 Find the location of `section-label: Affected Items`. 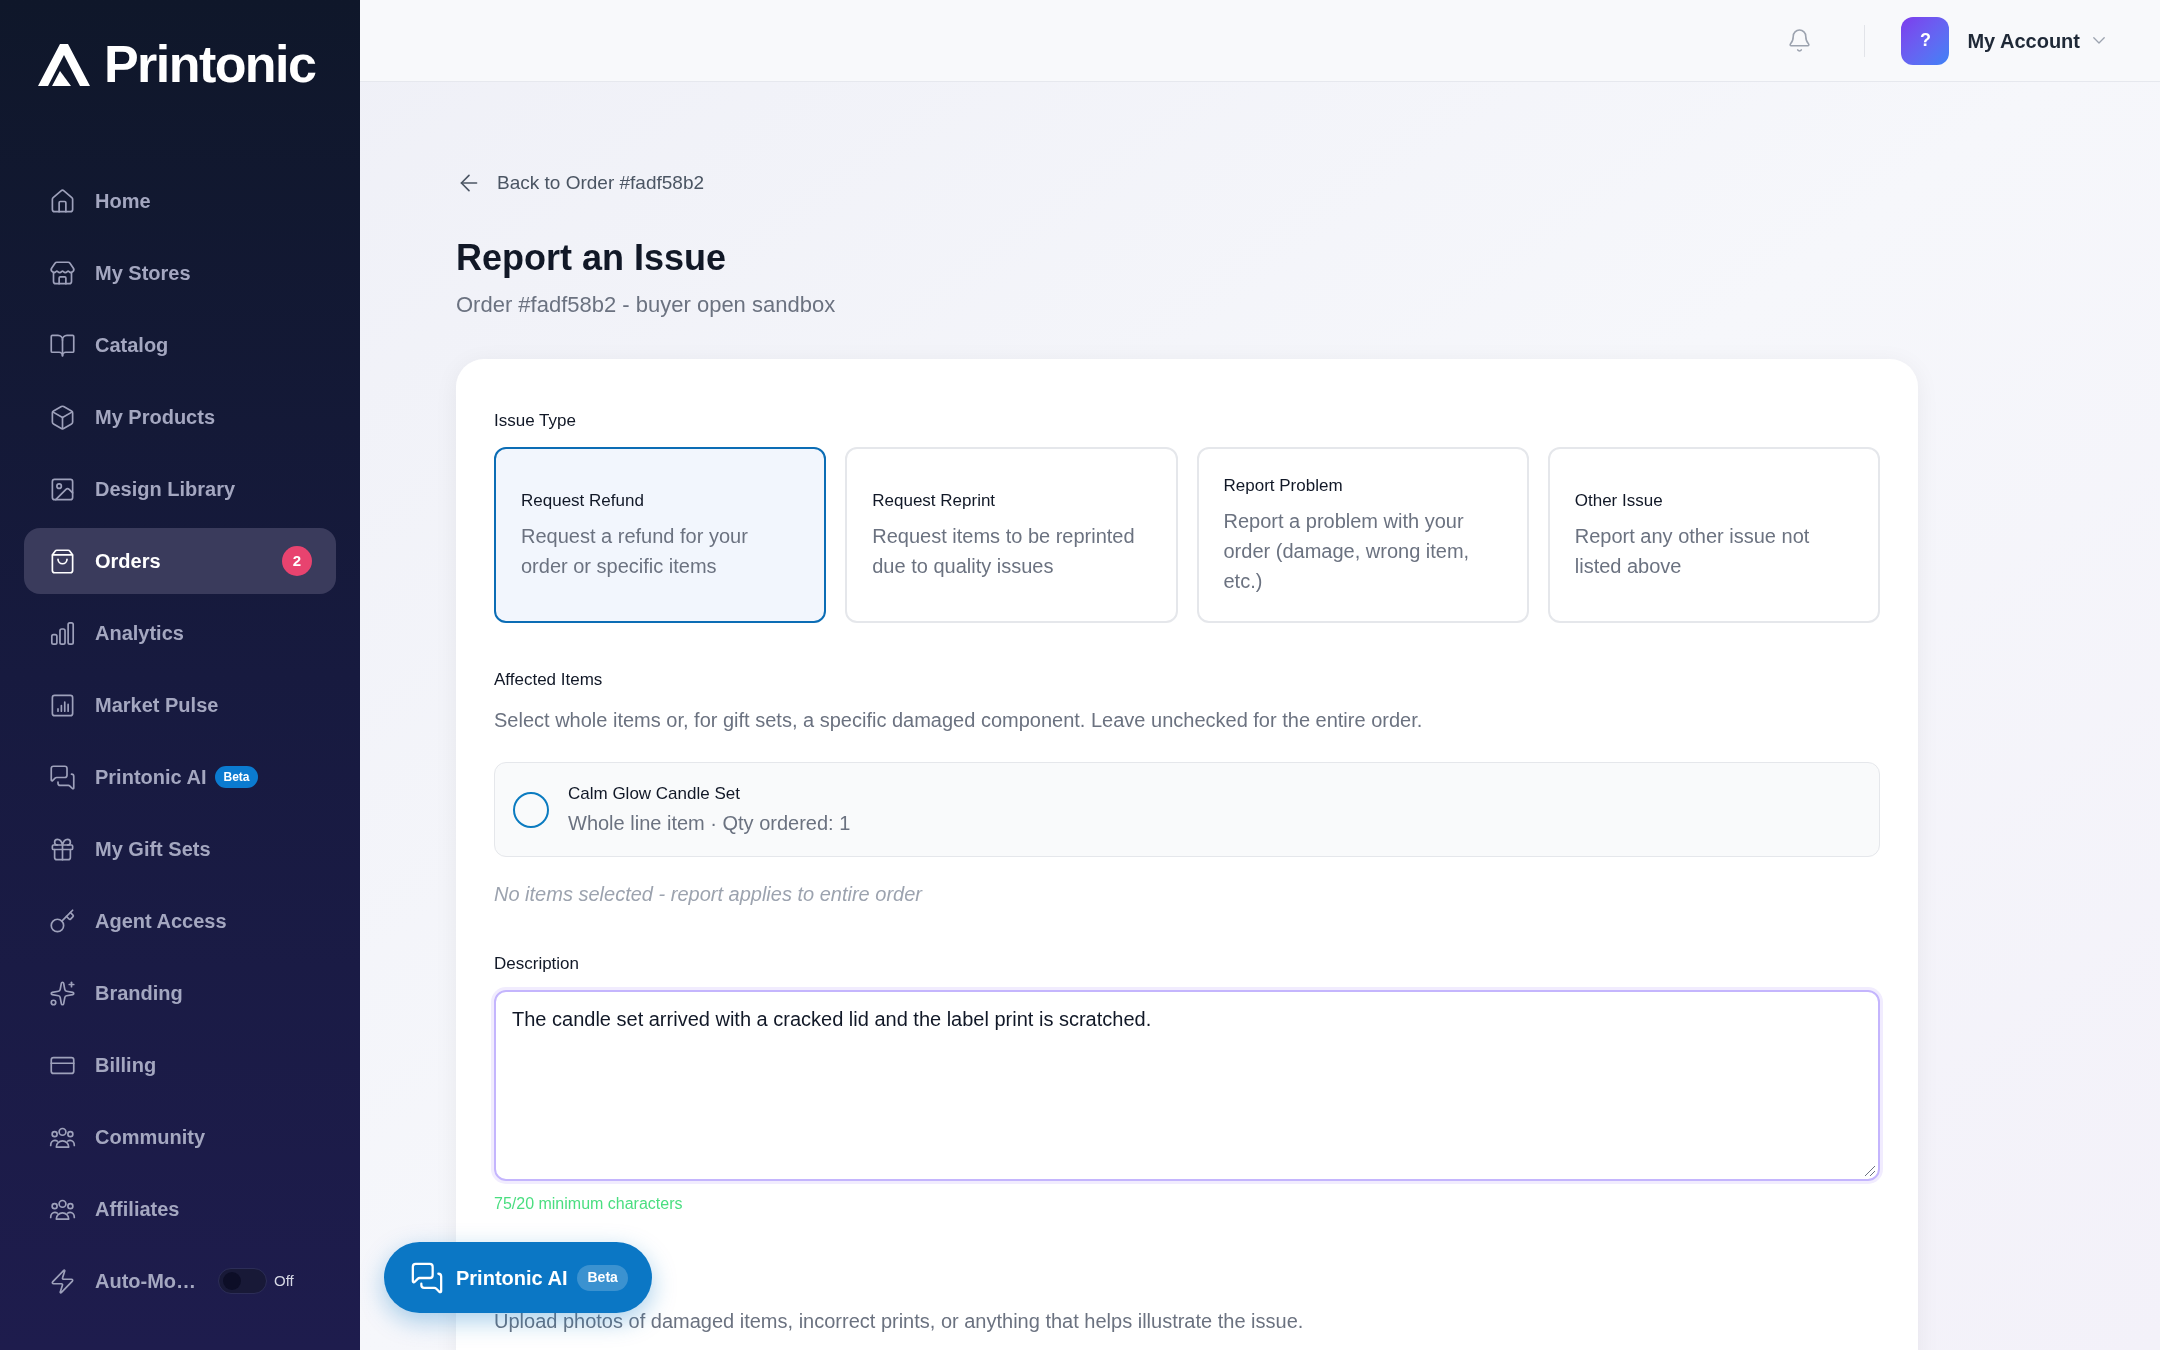

section-label: Affected Items is located at coordinates (548, 680).